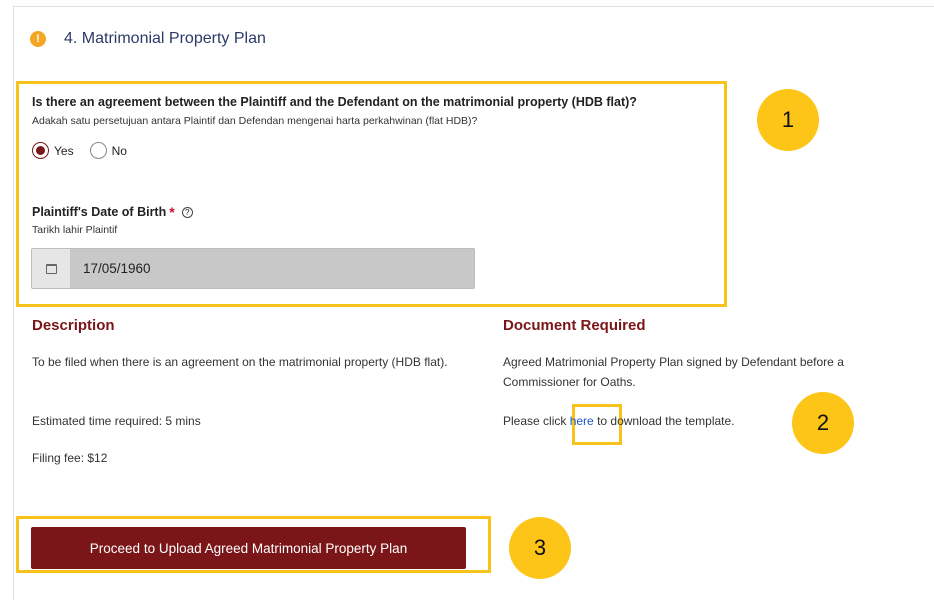 The height and width of the screenshot is (600, 934). Describe the element at coordinates (574, 325) in the screenshot. I see `document-required-title: Document Required` at that location.